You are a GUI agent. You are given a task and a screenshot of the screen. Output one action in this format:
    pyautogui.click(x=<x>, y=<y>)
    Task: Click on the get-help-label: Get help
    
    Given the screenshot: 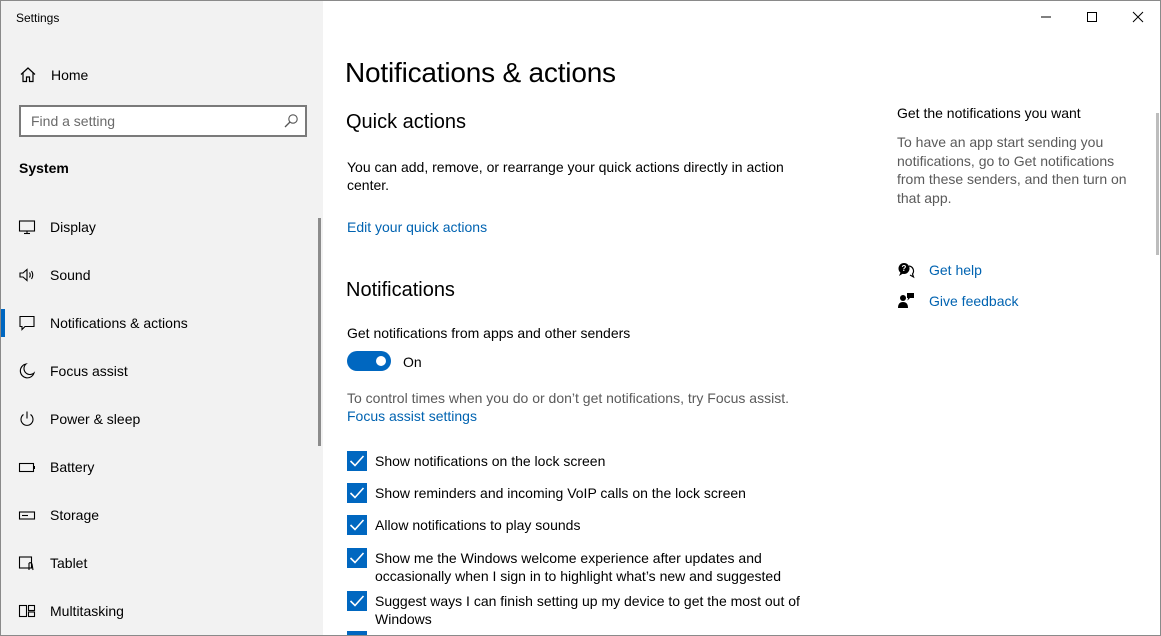 What is the action you would take?
    pyautogui.click(x=955, y=270)
    